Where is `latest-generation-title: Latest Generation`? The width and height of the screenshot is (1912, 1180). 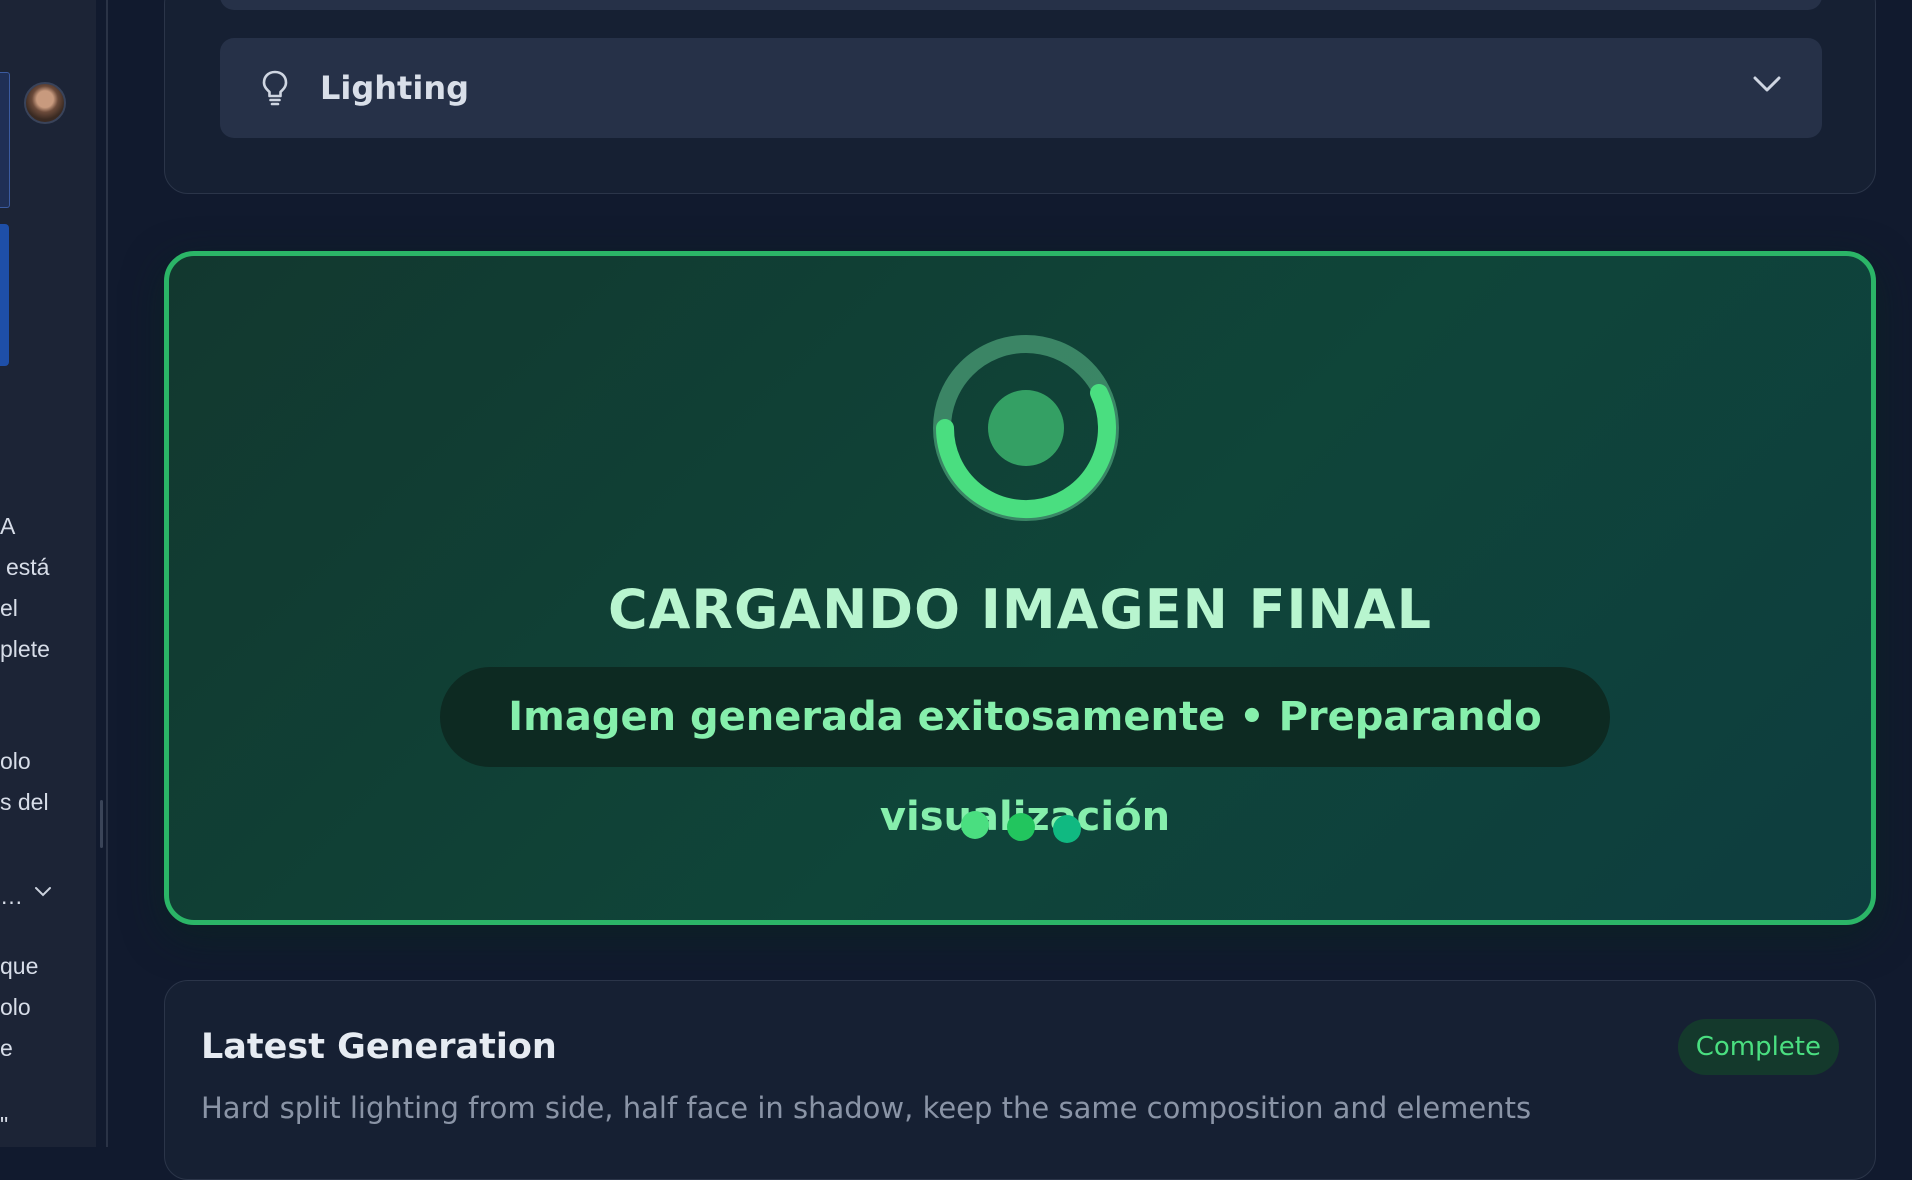
latest-generation-title: Latest Generation is located at coordinates (379, 1047).